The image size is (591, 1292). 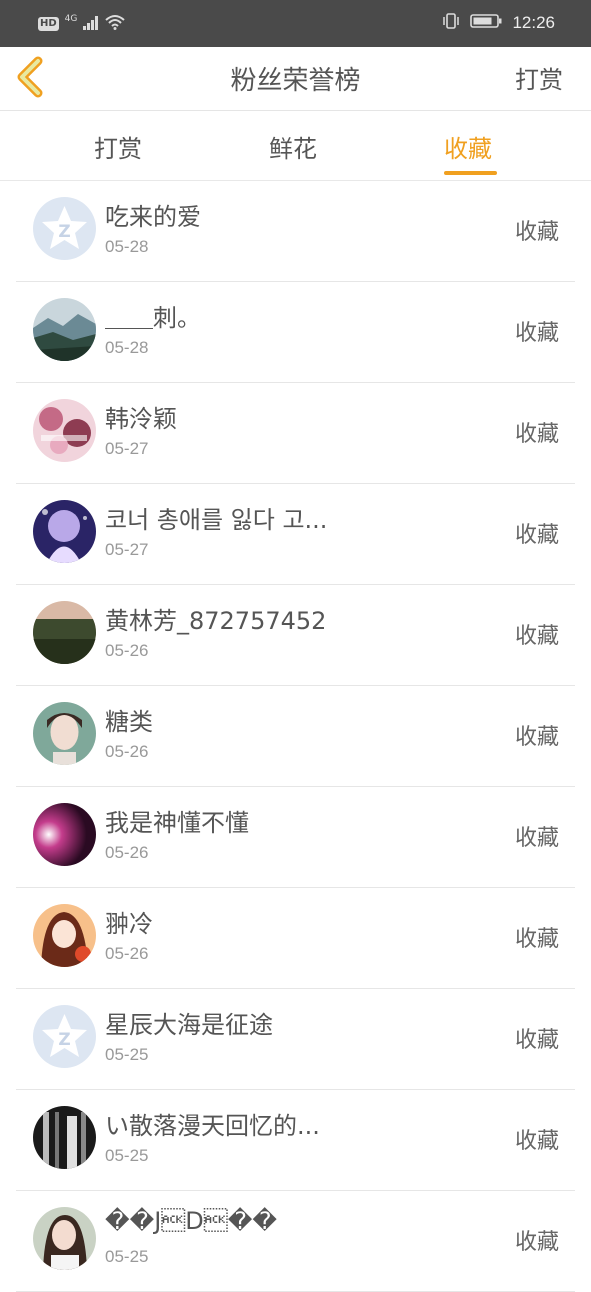 I want to click on nav-bar: 粉丝荣誉榜 打赏, so click(x=295, y=79).